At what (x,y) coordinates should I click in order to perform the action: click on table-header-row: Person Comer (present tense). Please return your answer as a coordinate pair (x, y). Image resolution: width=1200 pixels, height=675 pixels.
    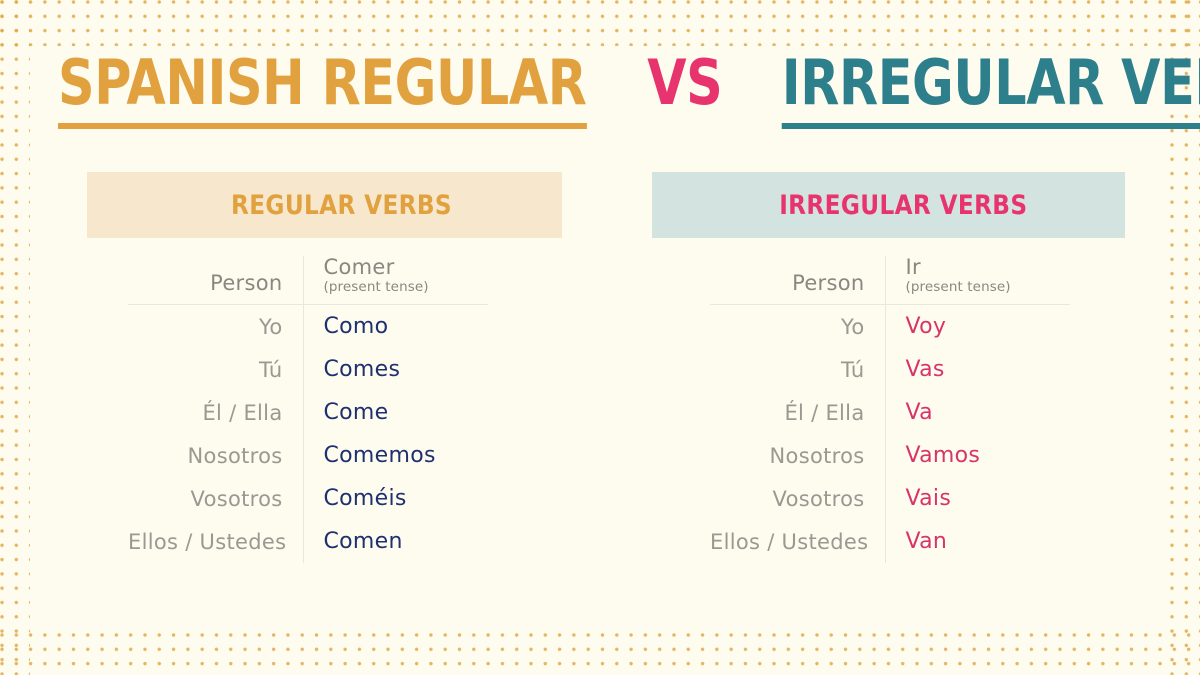
    Looking at the image, I should click on (308, 280).